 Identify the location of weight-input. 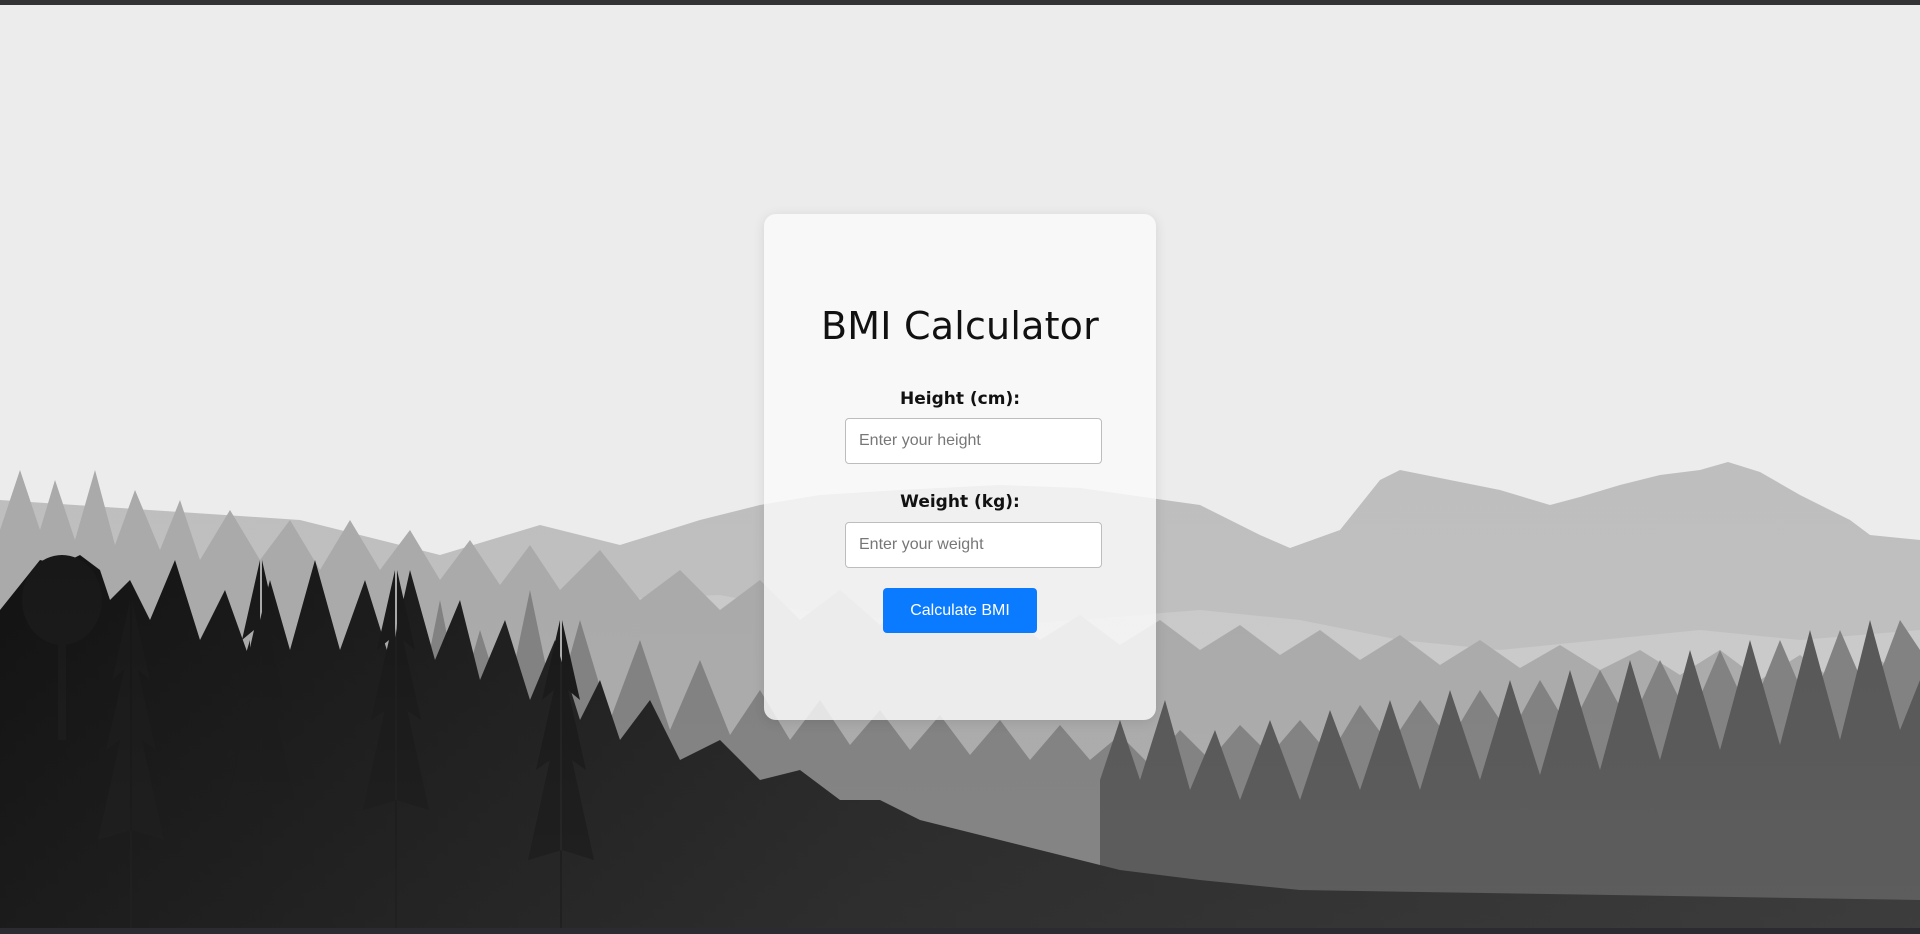
(973, 545).